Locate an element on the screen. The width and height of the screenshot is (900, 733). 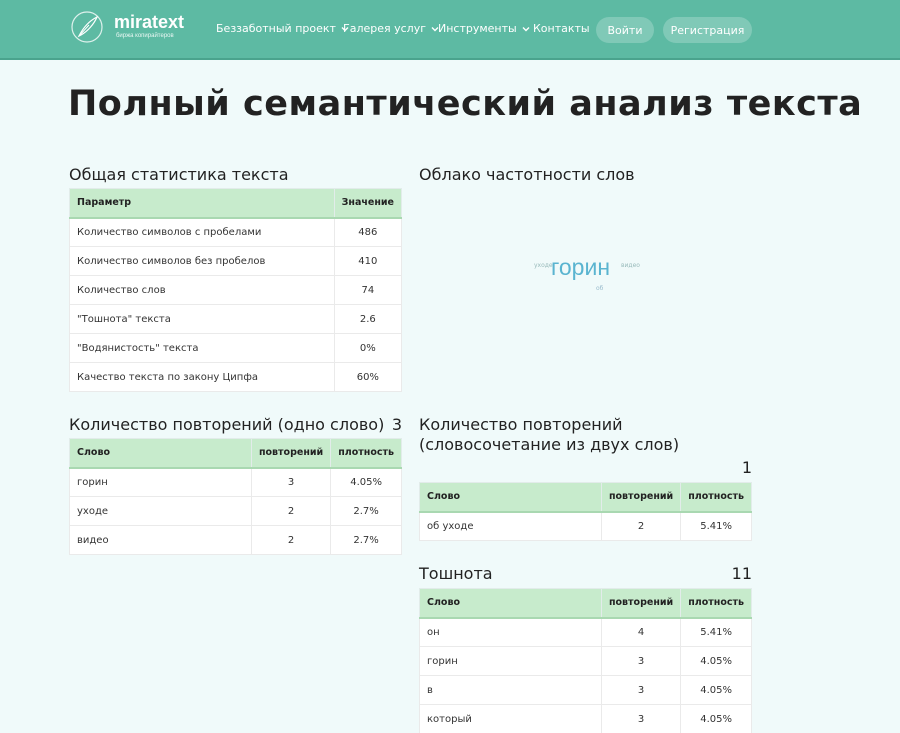
cell: видео is located at coordinates (160, 540).